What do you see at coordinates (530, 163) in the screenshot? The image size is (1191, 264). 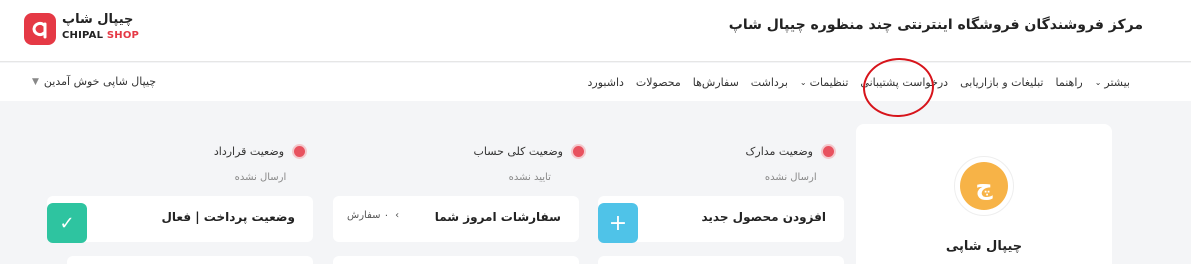 I see `status-account: وضعیت کلی حساب تایید نشده` at bounding box center [530, 163].